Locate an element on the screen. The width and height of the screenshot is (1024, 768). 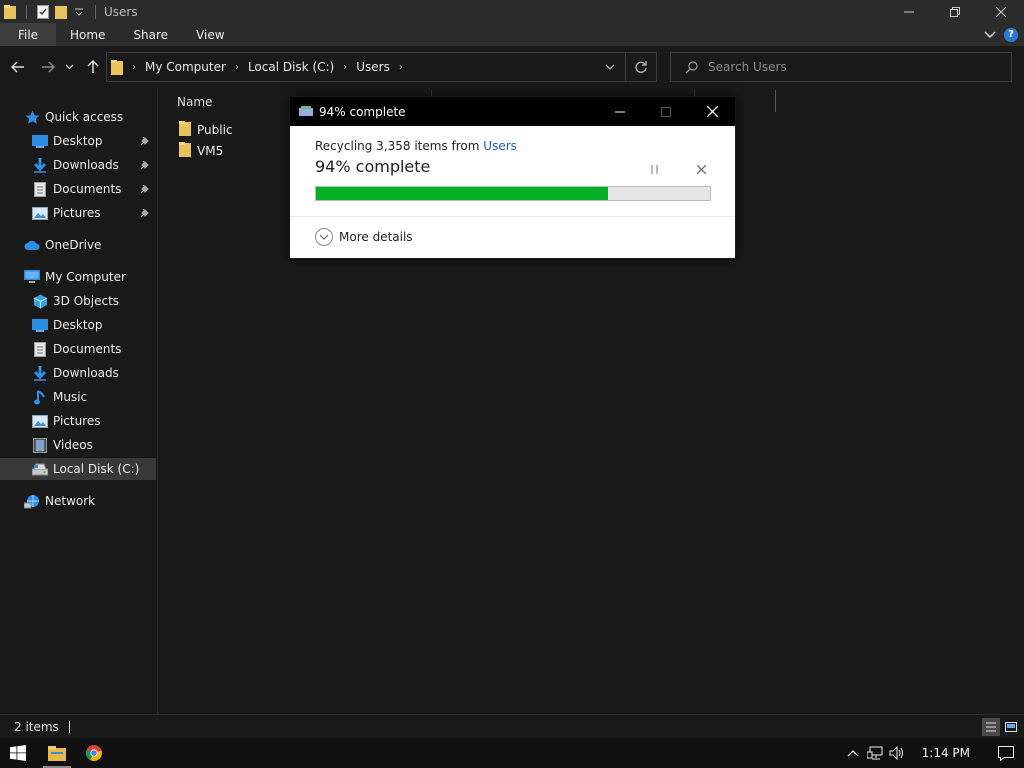
close-button is located at coordinates (1001, 11).